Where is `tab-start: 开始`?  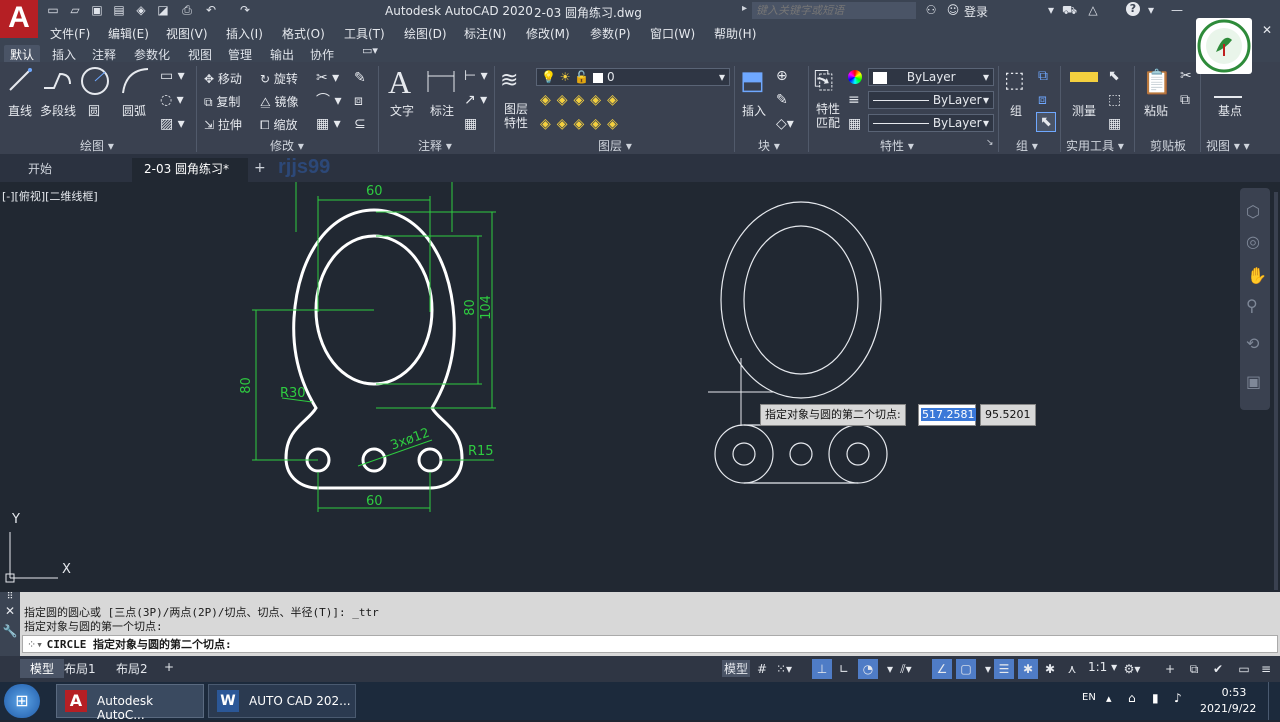
tab-start: 开始 is located at coordinates (40, 170).